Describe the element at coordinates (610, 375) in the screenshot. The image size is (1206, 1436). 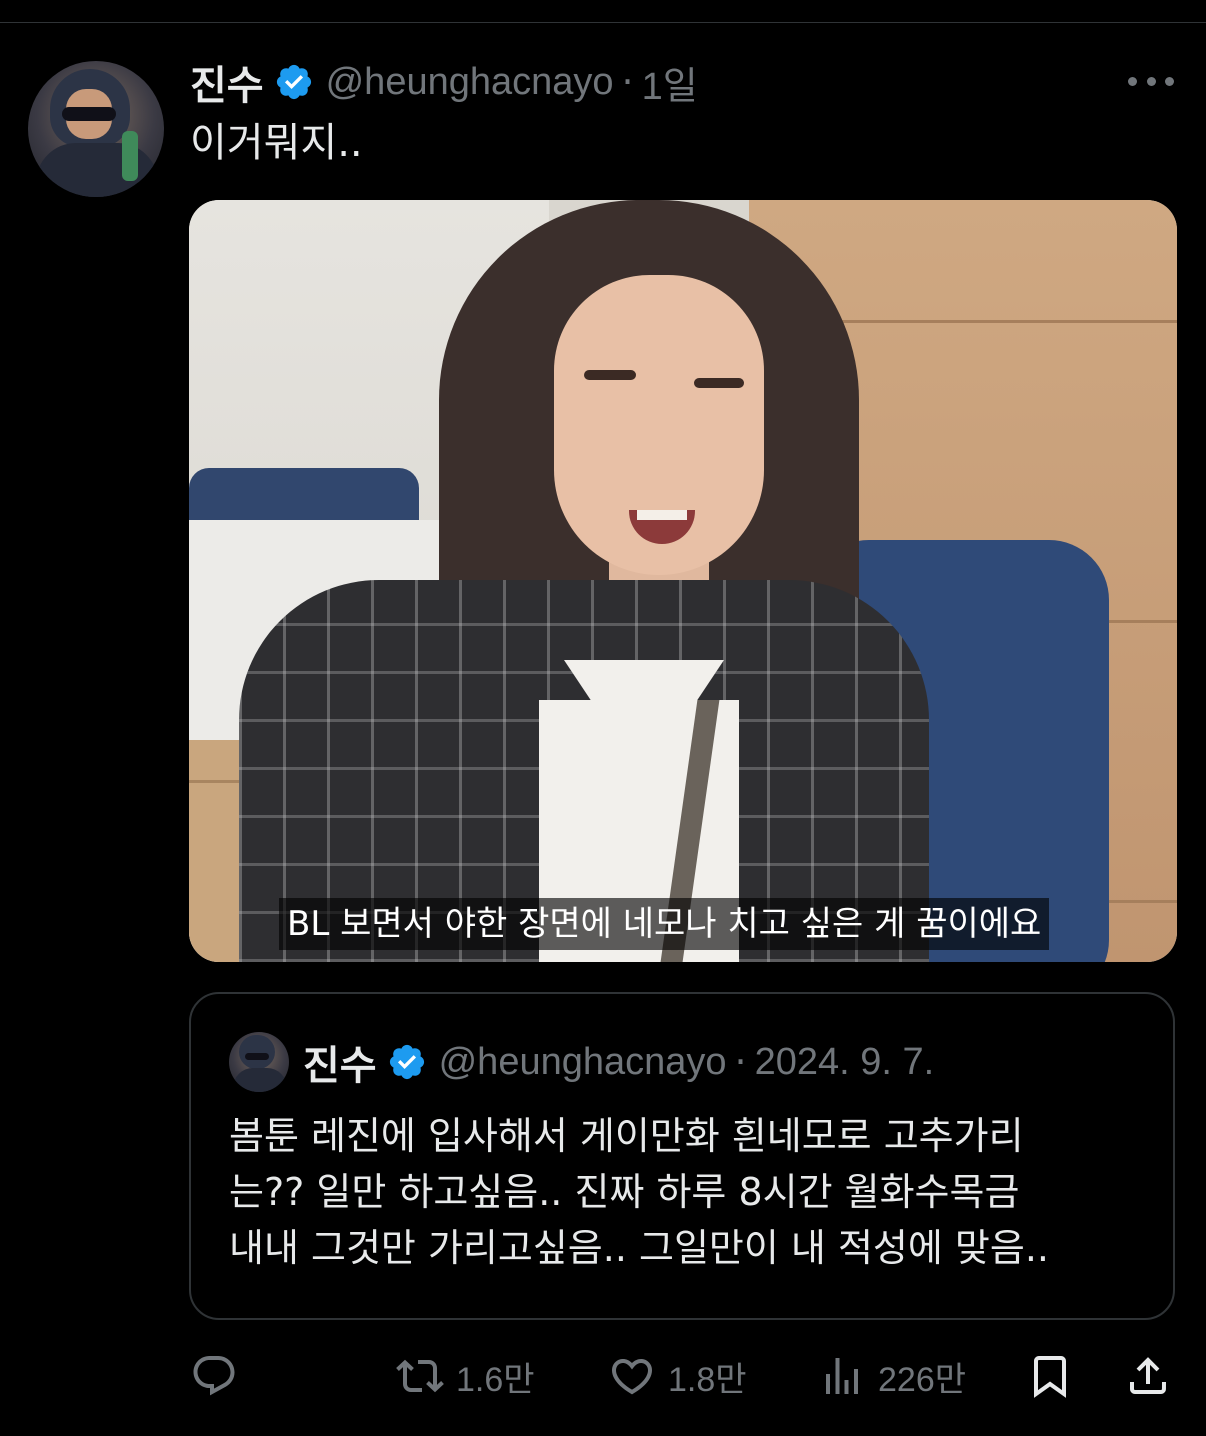
I see `media-person-eye-left` at that location.